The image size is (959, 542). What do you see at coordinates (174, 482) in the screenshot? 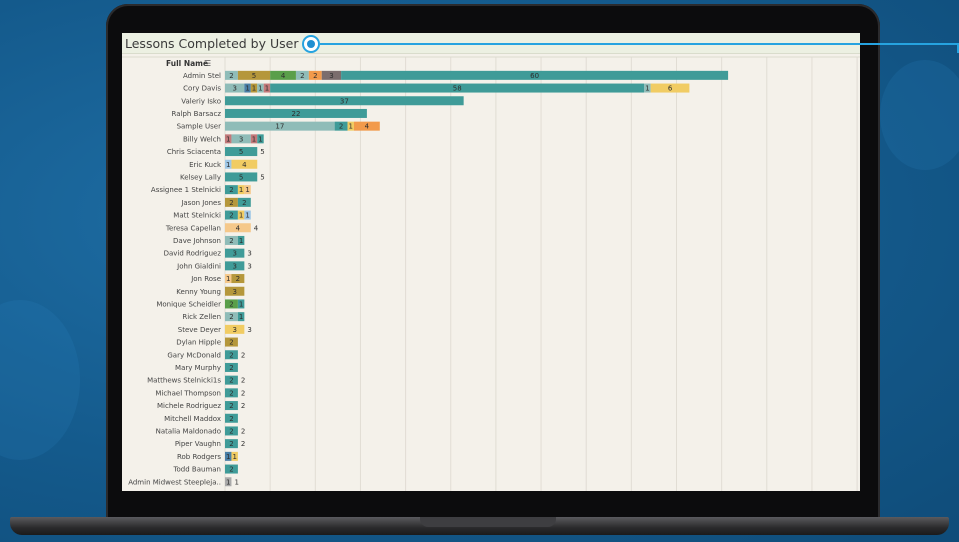
I see `row-label: Admin Midwest Steepleja..` at bounding box center [174, 482].